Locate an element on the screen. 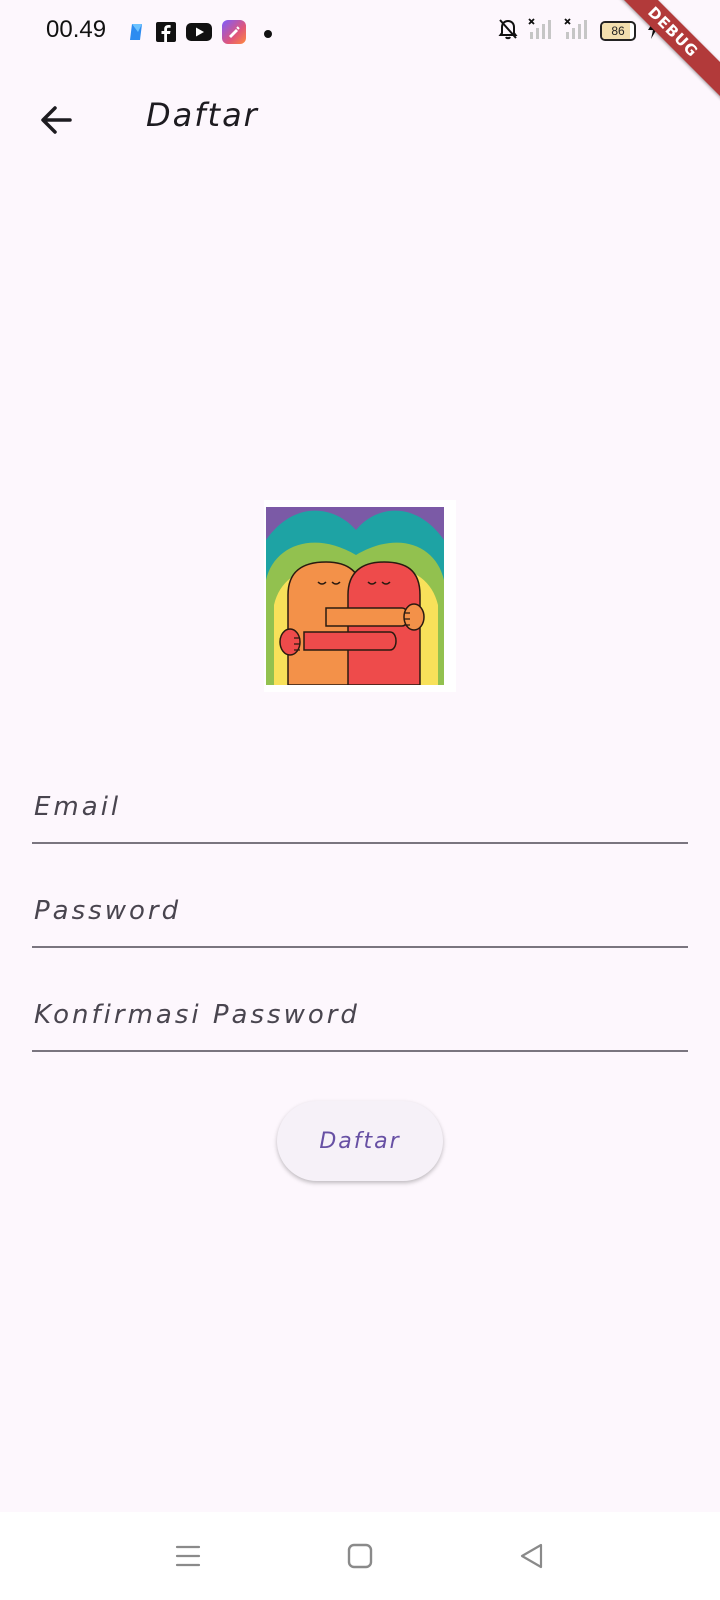 The width and height of the screenshot is (720, 1600). hug-illustration is located at coordinates (360, 596).